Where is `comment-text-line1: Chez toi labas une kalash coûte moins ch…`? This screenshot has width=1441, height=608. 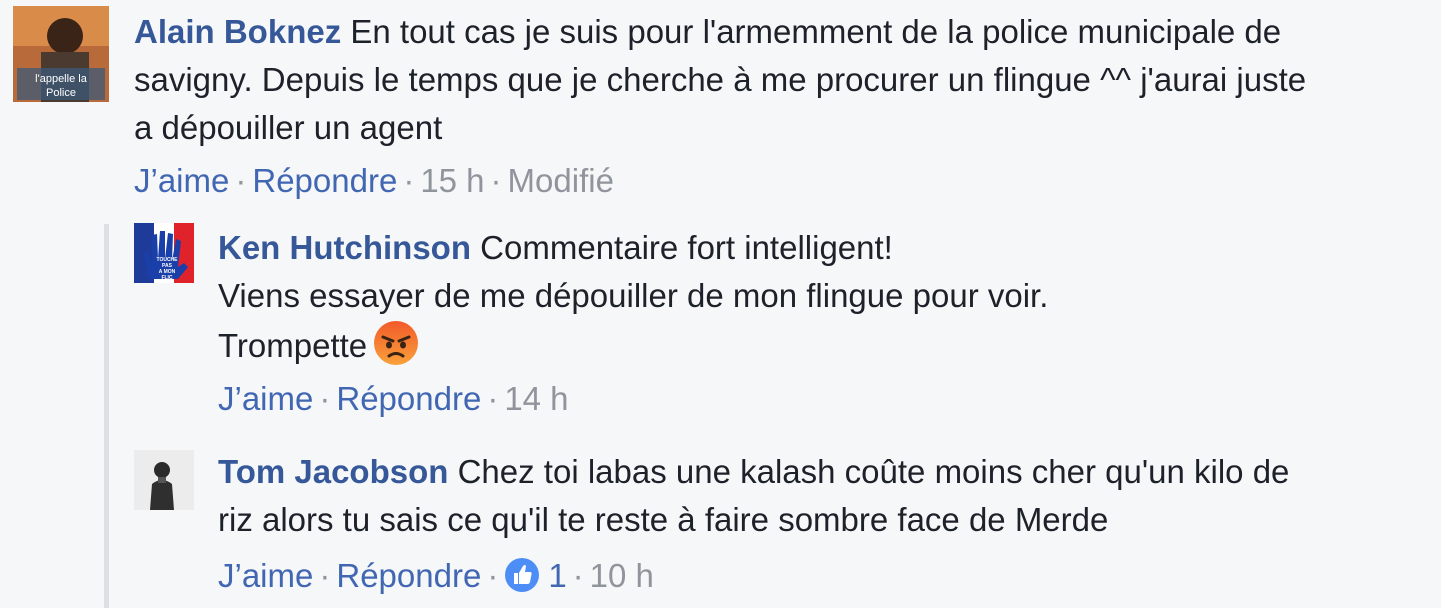
comment-text-line1: Chez toi labas une kalash coûte moins ch… is located at coordinates (873, 471).